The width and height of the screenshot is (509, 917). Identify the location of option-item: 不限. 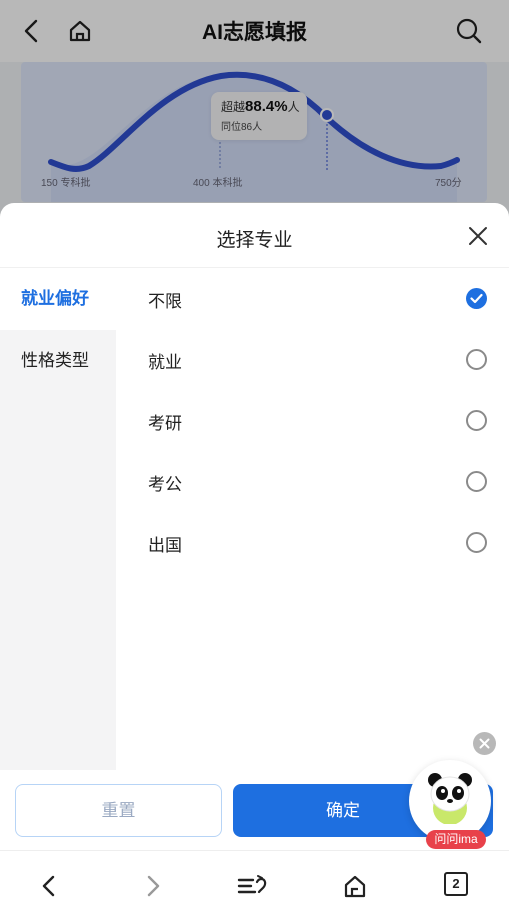
(312, 298).